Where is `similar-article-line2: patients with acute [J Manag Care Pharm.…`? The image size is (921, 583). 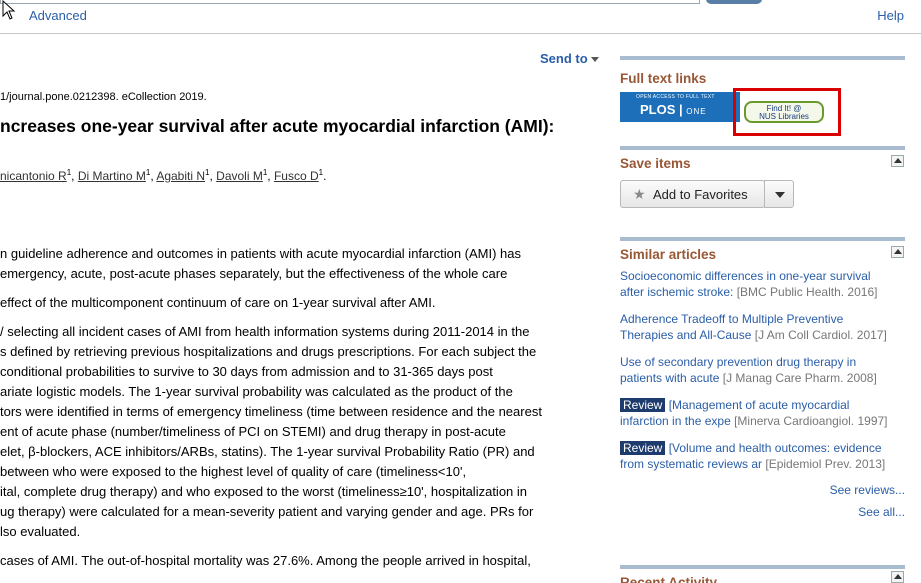
similar-article-line2: patients with acute [J Manag Care Pharm.… is located at coordinates (762, 378).